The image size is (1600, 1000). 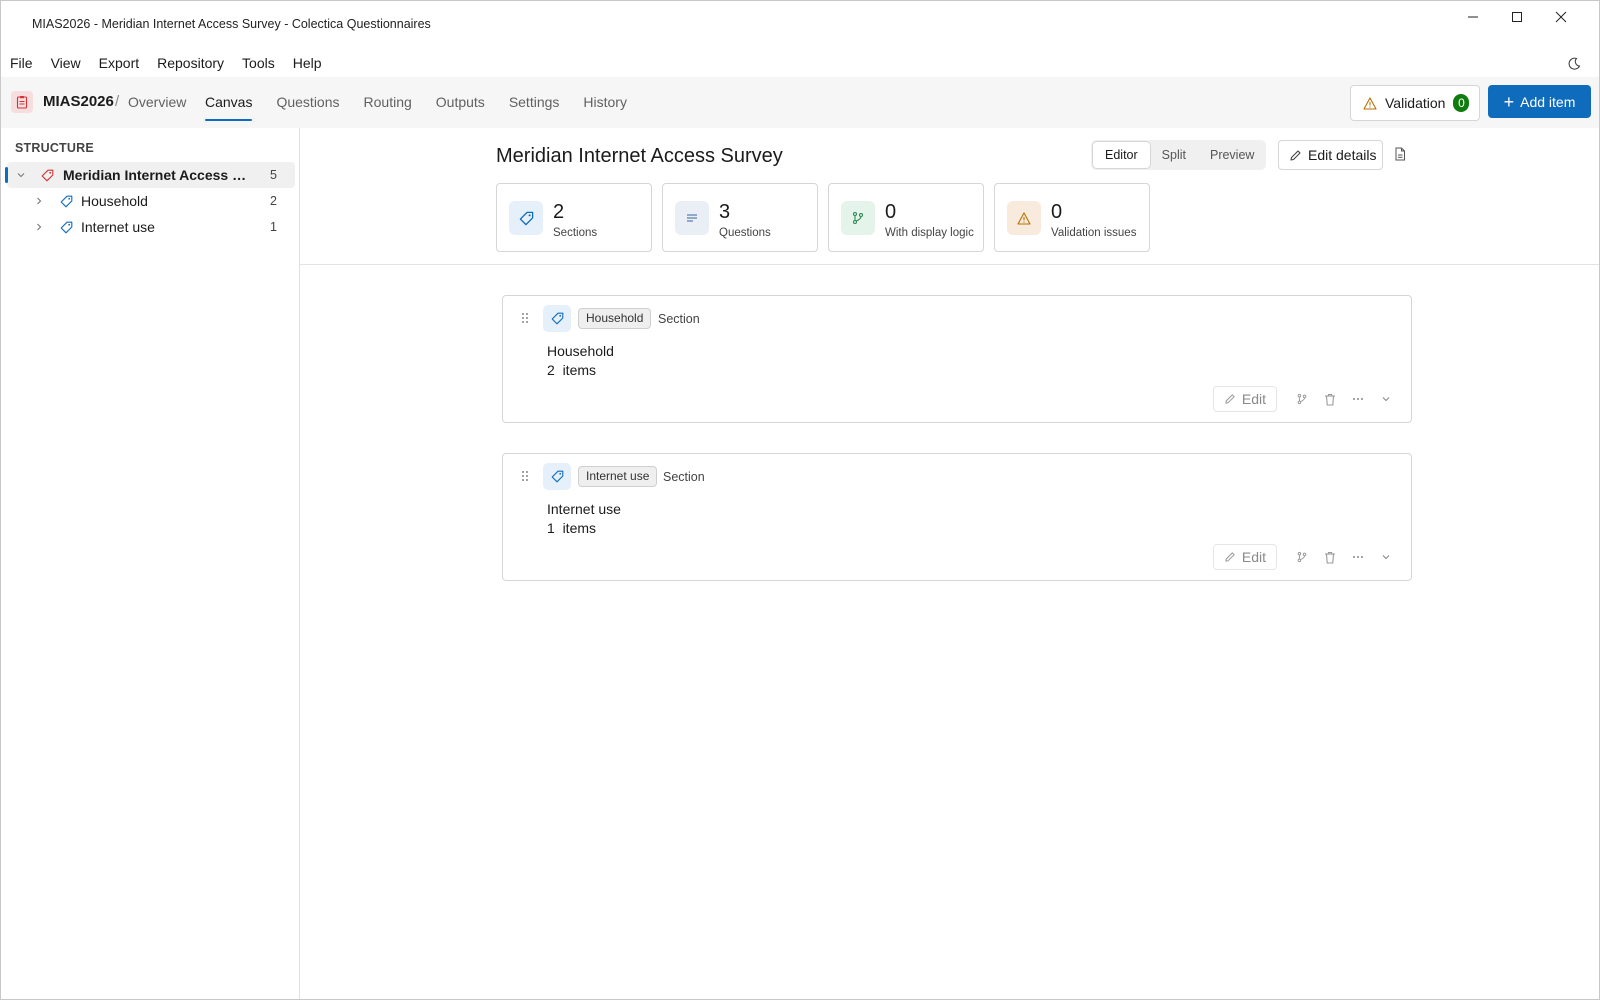 What do you see at coordinates (273, 201) in the screenshot?
I see `tree-item-count: 2` at bounding box center [273, 201].